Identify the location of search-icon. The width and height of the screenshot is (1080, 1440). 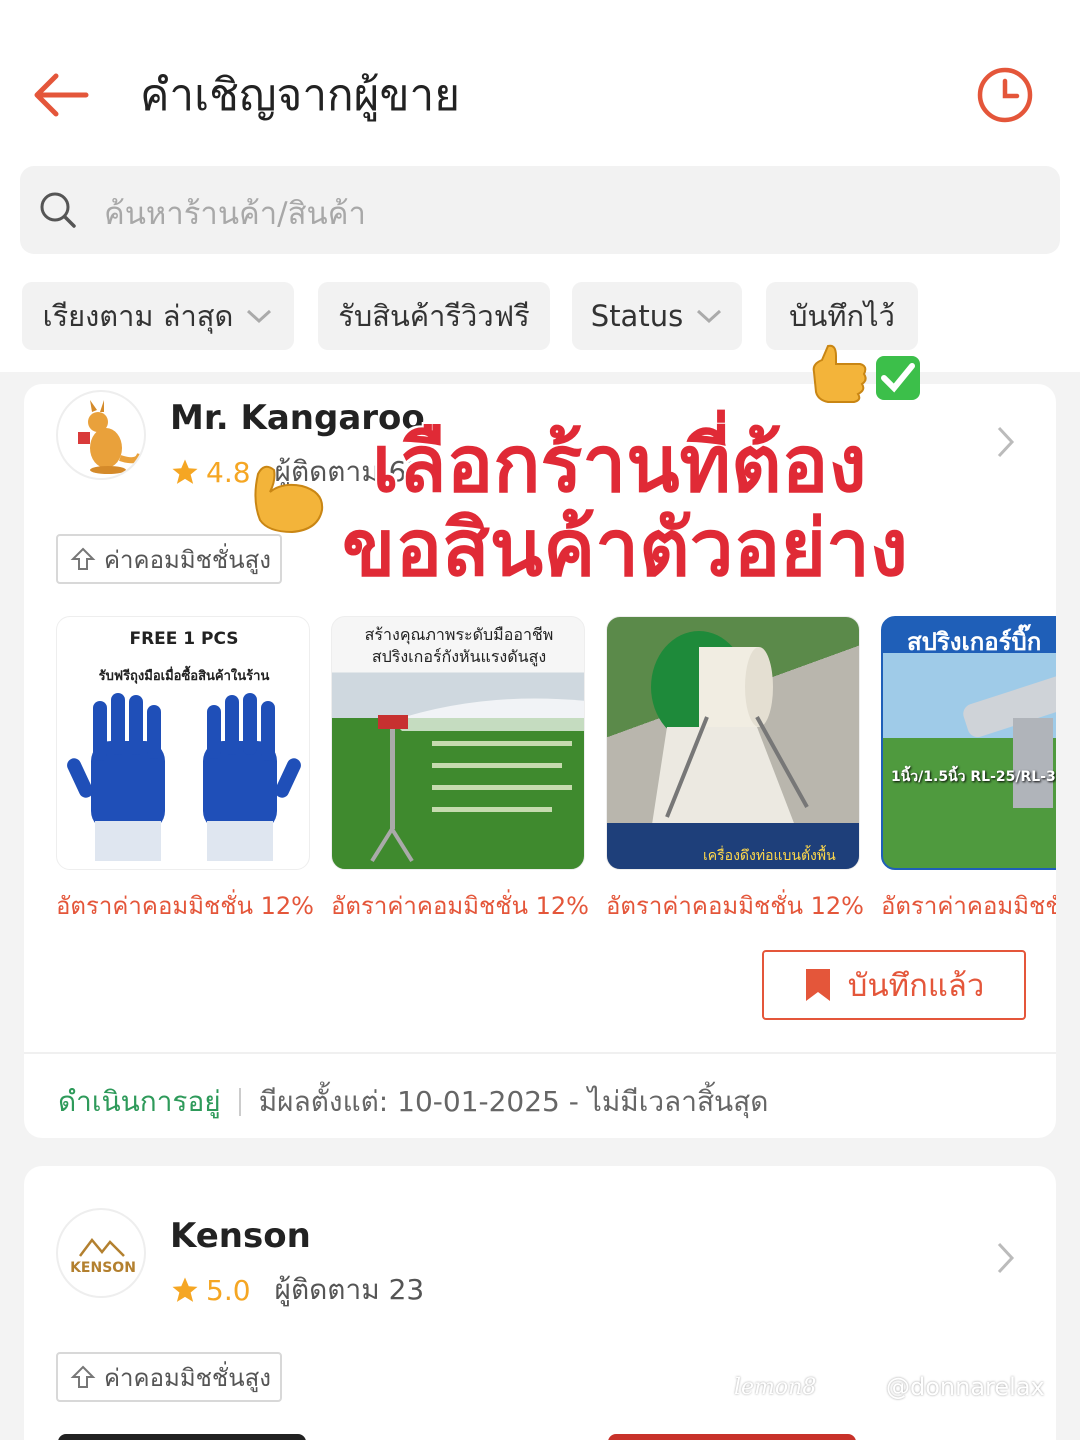
(58, 210).